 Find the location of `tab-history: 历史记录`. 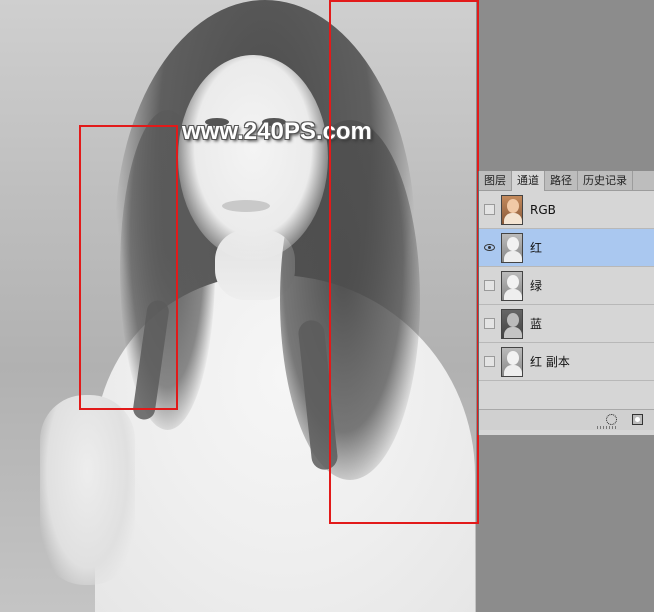

tab-history: 历史记录 is located at coordinates (605, 180).